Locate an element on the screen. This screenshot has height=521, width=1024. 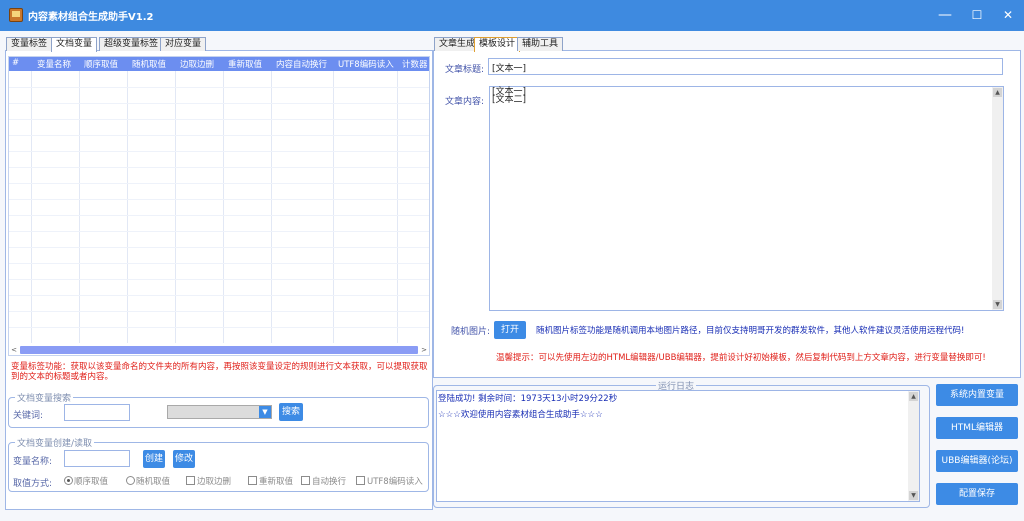
create-button: 创建 is located at coordinates (154, 459).